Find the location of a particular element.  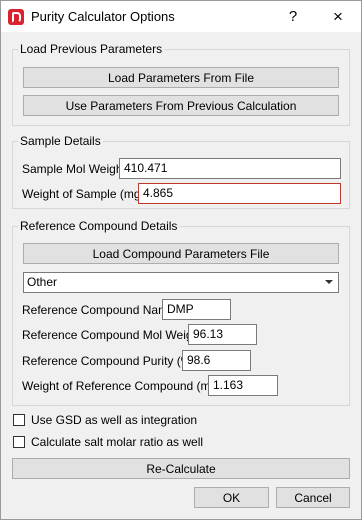

sample-weight-input: 4.865 is located at coordinates (239, 193).